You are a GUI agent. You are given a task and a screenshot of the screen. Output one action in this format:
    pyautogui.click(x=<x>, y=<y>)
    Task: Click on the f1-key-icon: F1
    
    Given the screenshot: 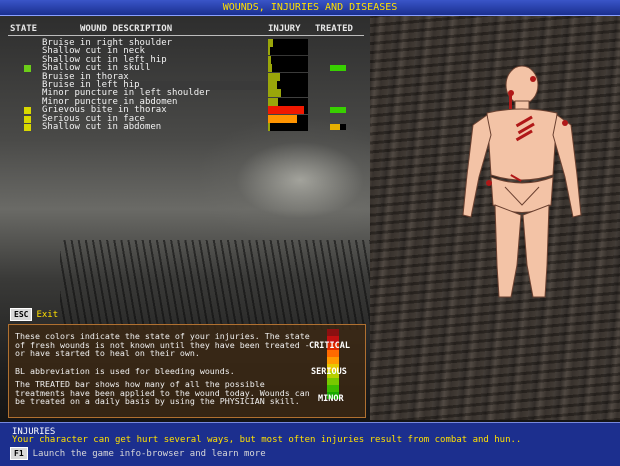 What is the action you would take?
    pyautogui.click(x=19, y=453)
    